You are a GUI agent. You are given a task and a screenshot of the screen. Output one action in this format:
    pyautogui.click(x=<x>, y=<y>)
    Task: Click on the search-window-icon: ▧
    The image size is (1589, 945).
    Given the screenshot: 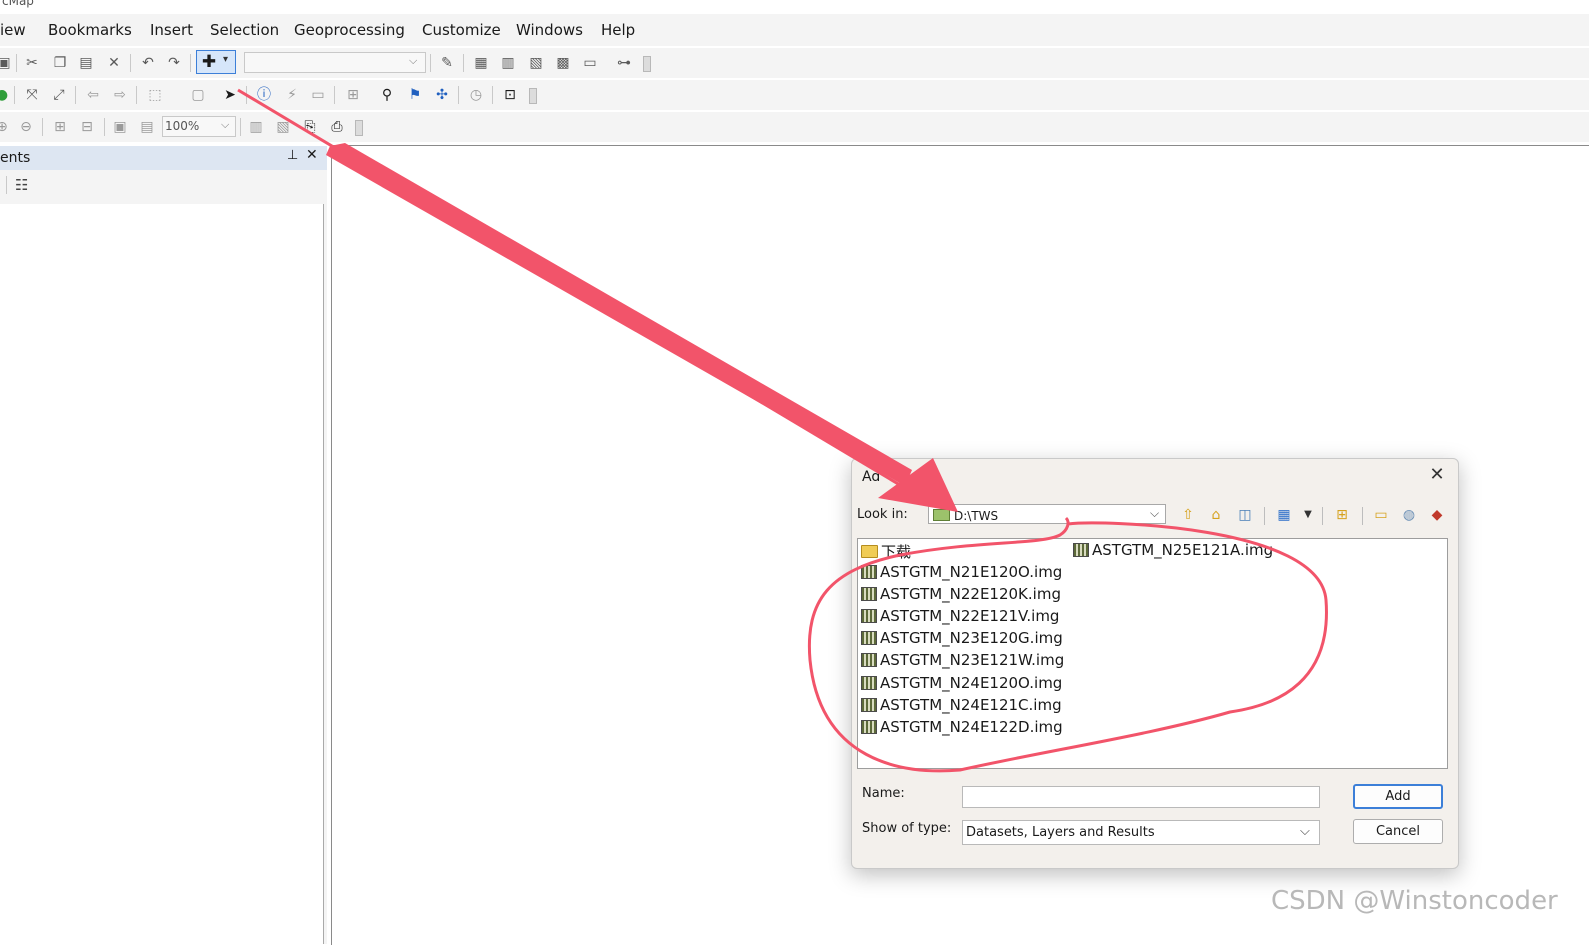 What is the action you would take?
    pyautogui.click(x=536, y=63)
    